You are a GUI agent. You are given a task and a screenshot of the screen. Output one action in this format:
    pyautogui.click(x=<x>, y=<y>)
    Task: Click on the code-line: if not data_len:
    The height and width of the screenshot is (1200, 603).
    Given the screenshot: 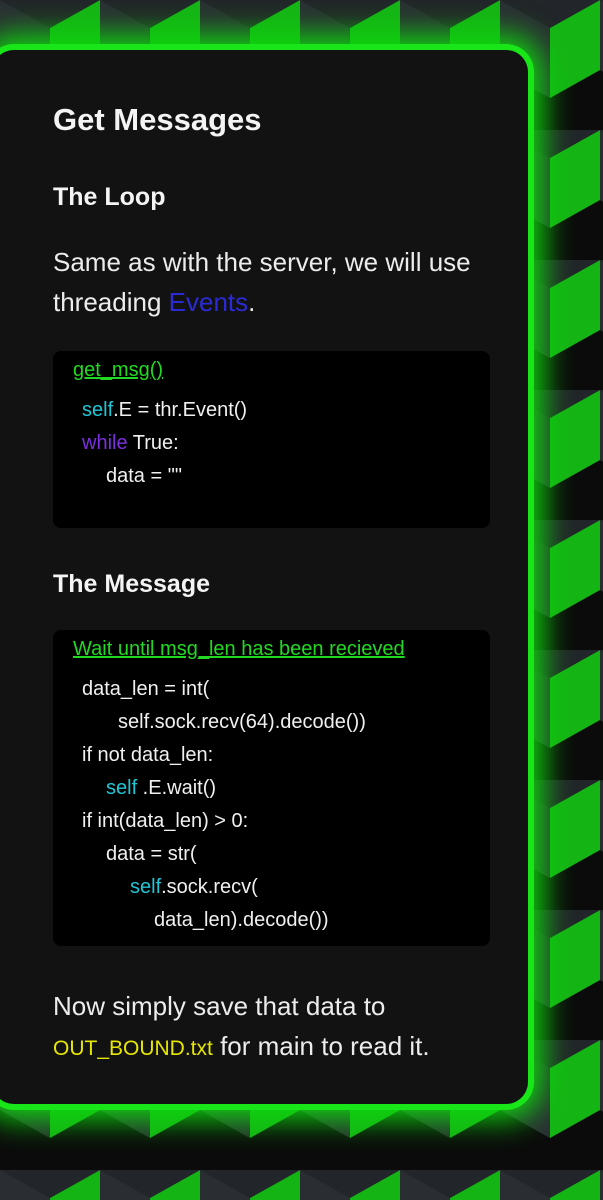 What is the action you would take?
    pyautogui.click(x=148, y=755)
    